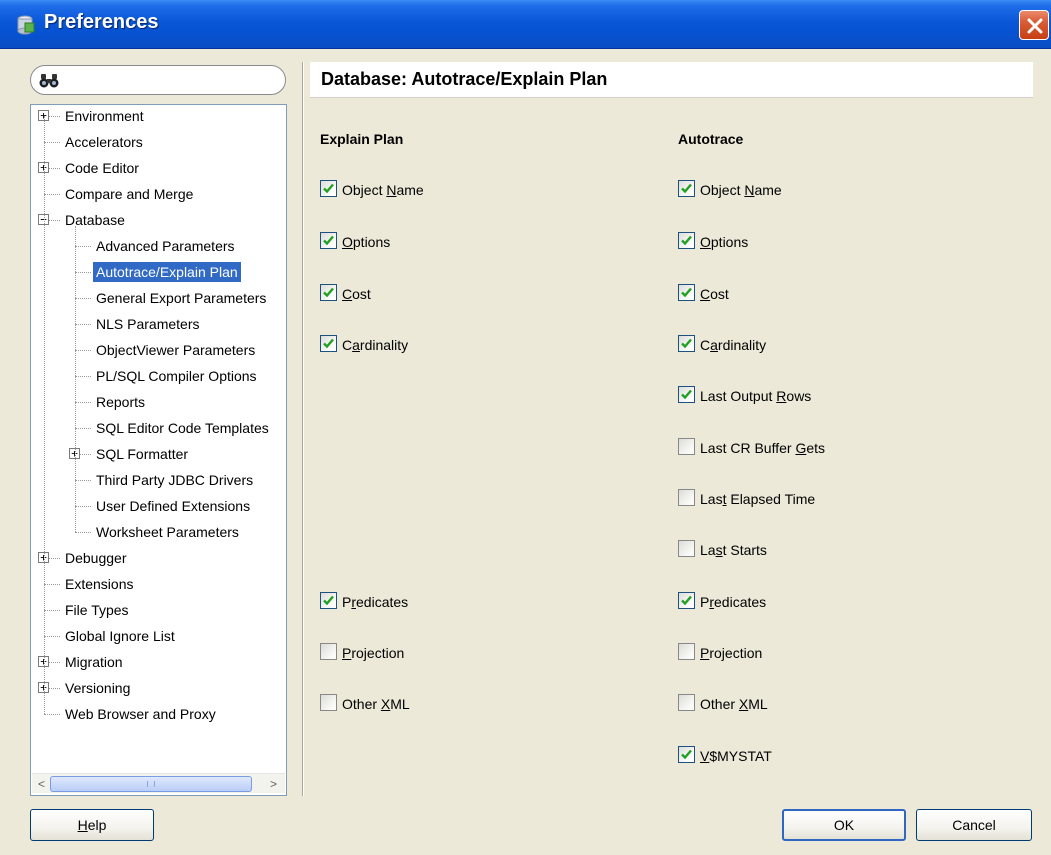  What do you see at coordinates (347, 602) in the screenshot?
I see `label-text: P` at bounding box center [347, 602].